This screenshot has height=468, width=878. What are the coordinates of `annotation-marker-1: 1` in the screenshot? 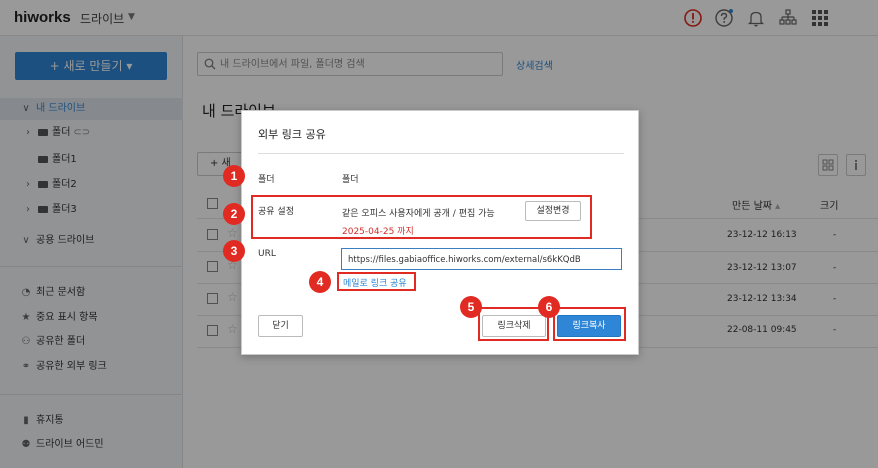 It's located at (234, 176).